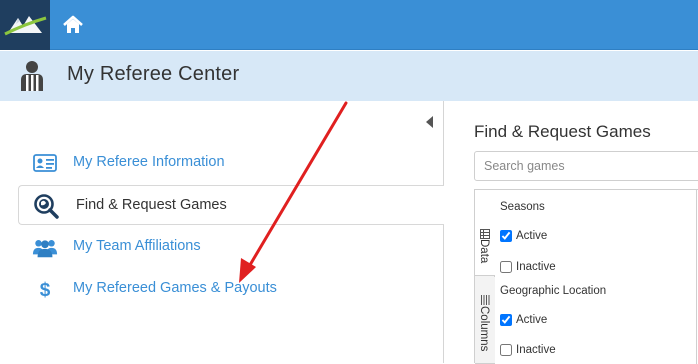 This screenshot has height=364, width=698. What do you see at coordinates (45, 247) in the screenshot?
I see `people-icon` at bounding box center [45, 247].